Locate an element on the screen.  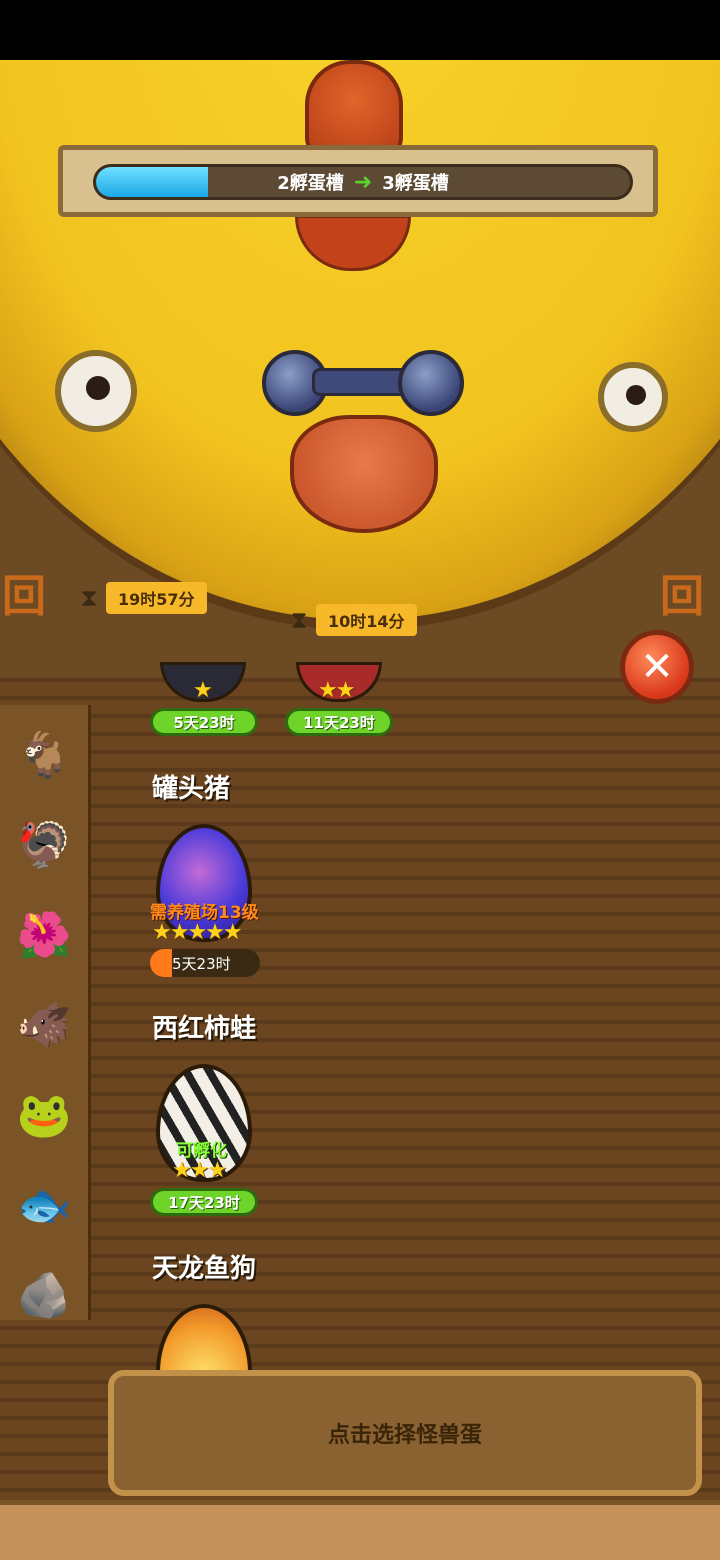
slot-progress-text: 2孵蛋槽 ➜ 3孵蛋槽 is located at coordinates (363, 182).